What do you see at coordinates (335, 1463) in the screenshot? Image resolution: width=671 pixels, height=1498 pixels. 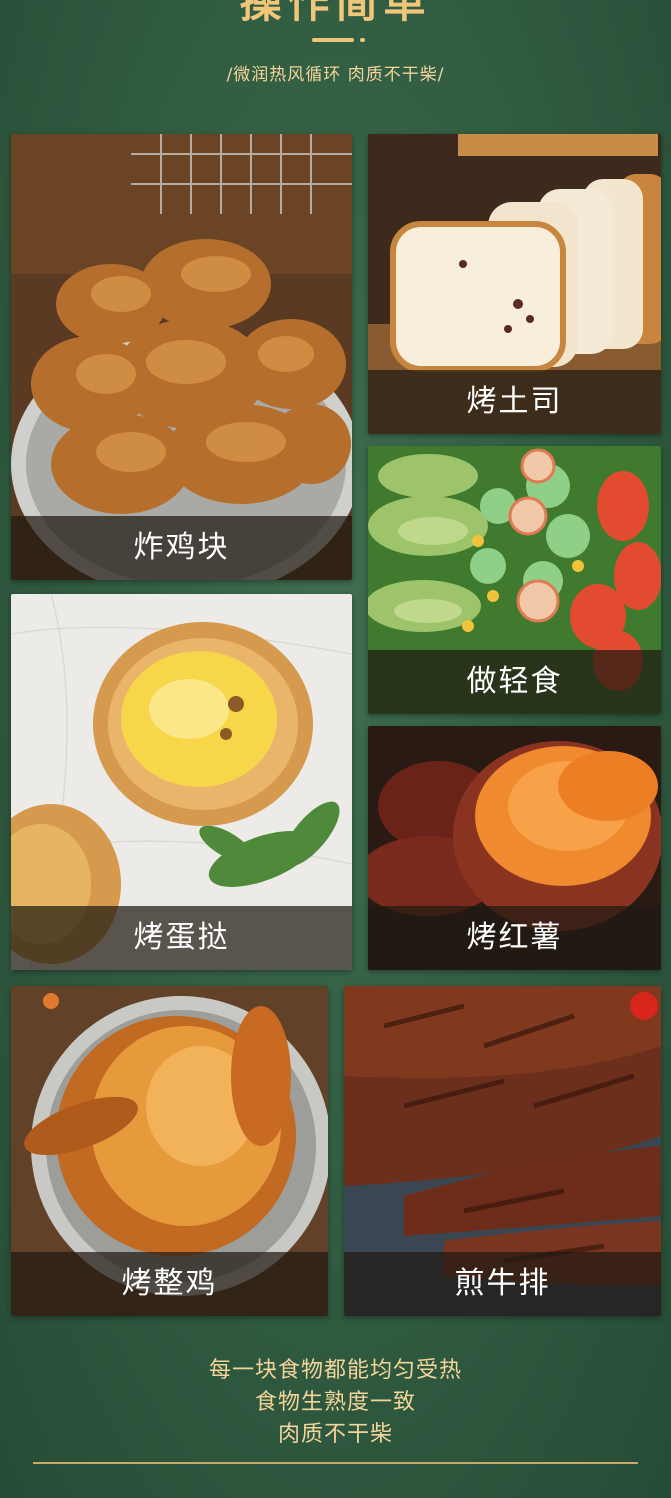 I see `footer-divider` at bounding box center [335, 1463].